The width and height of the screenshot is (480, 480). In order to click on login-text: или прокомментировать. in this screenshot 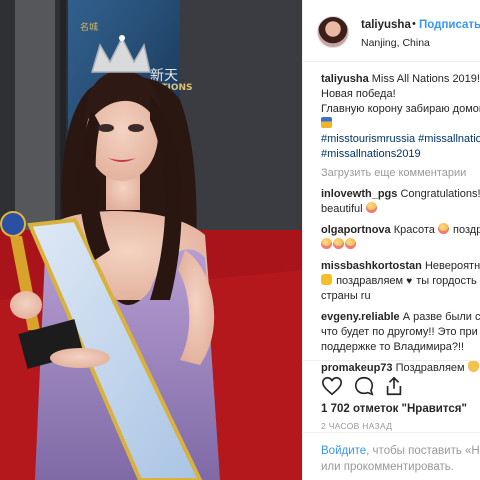, I will do `click(387, 467)`.